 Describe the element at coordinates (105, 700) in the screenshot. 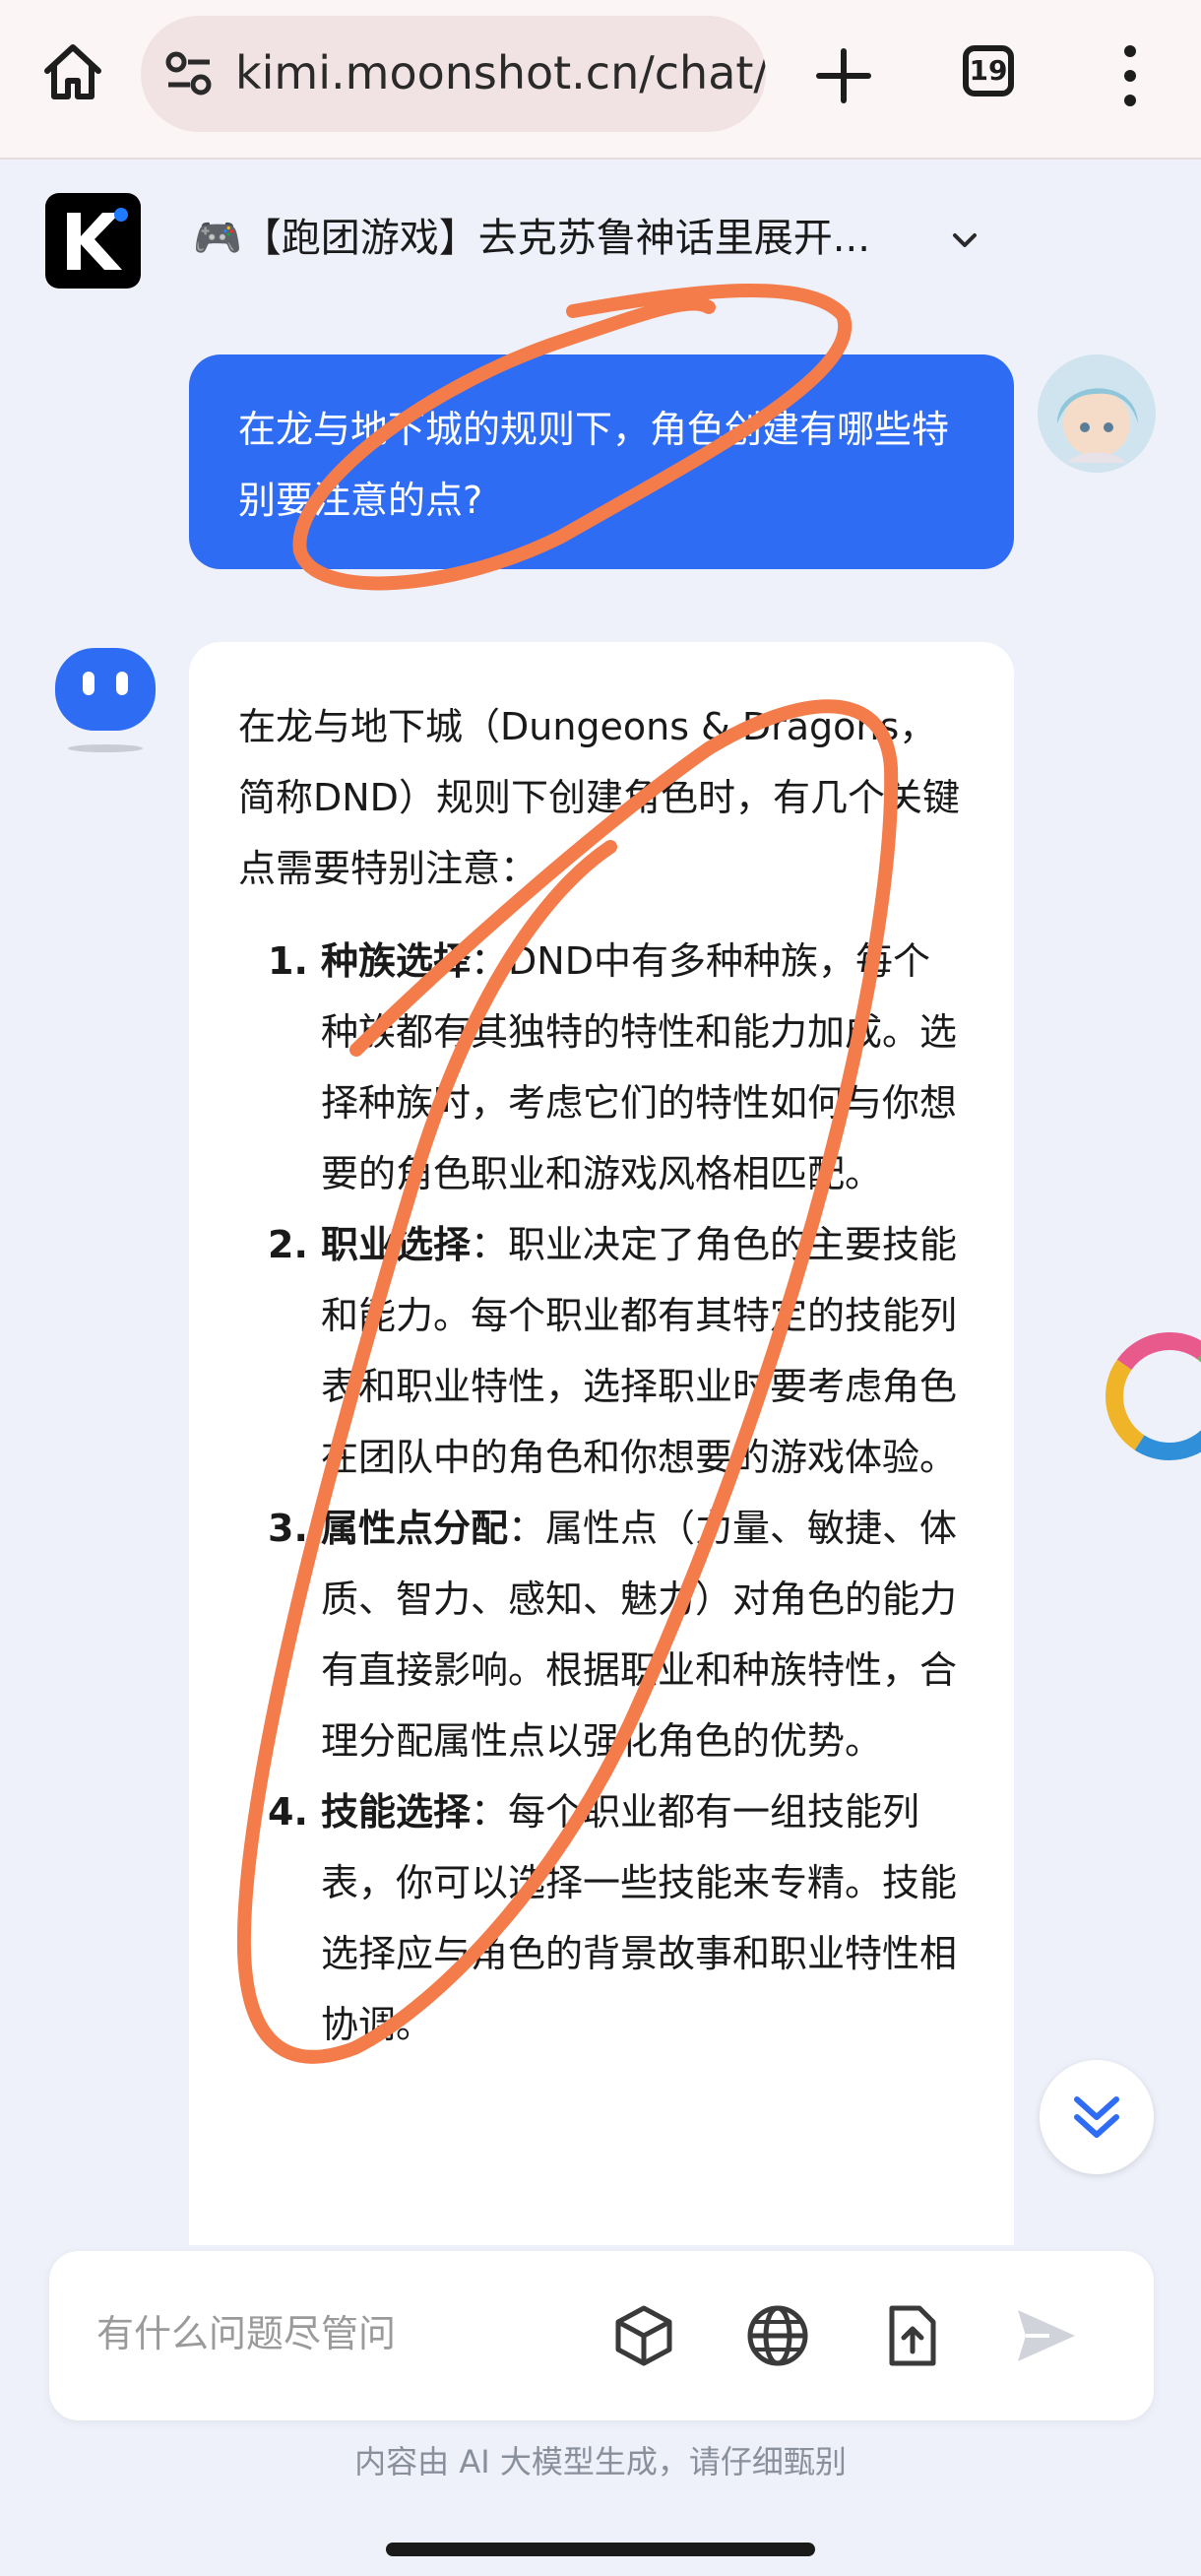

I see `kimi-bot-avatar` at that location.